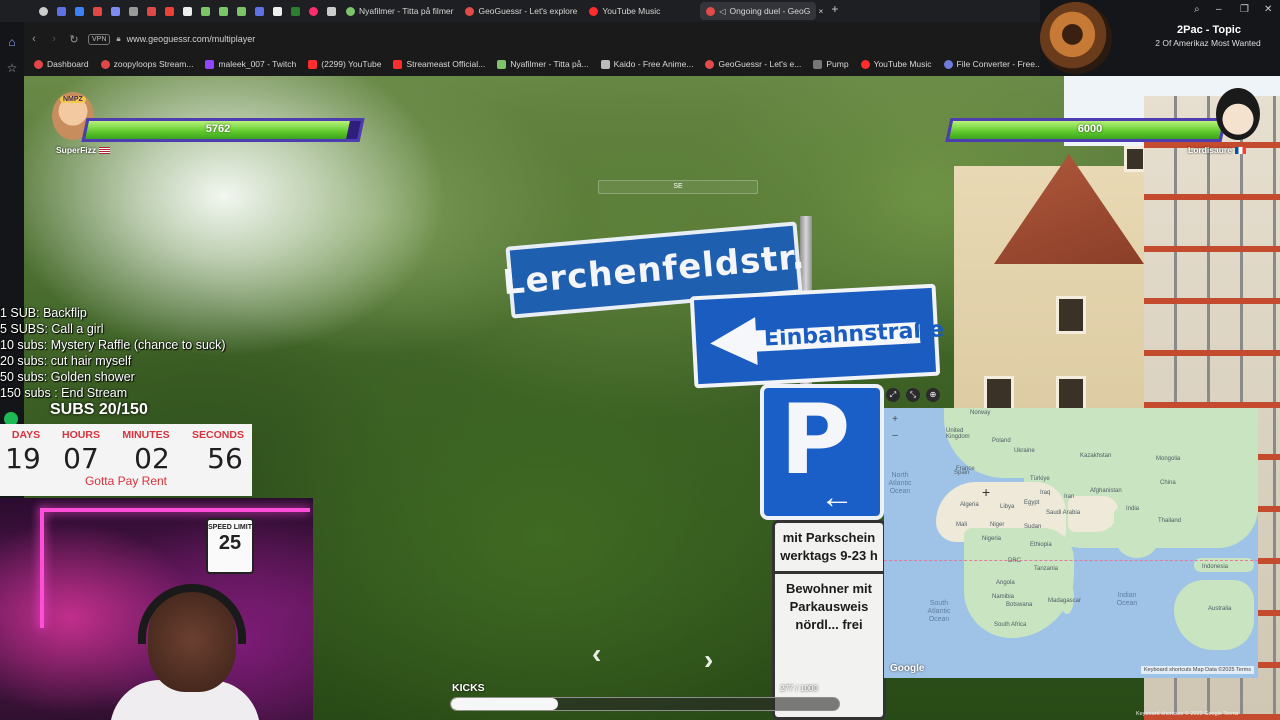  What do you see at coordinates (1197, 9) in the screenshot?
I see `search-icon: ⌕` at bounding box center [1197, 9].